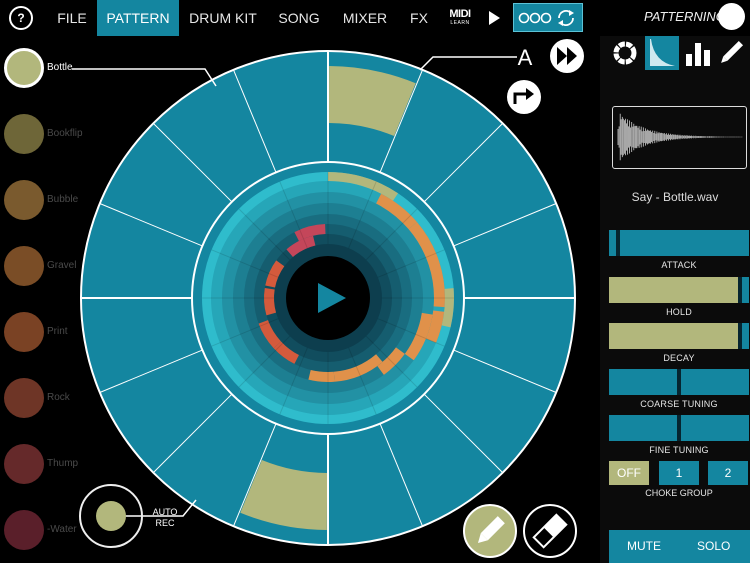 This screenshot has height=563, width=750. I want to click on param-decay: DECAY, so click(679, 343).